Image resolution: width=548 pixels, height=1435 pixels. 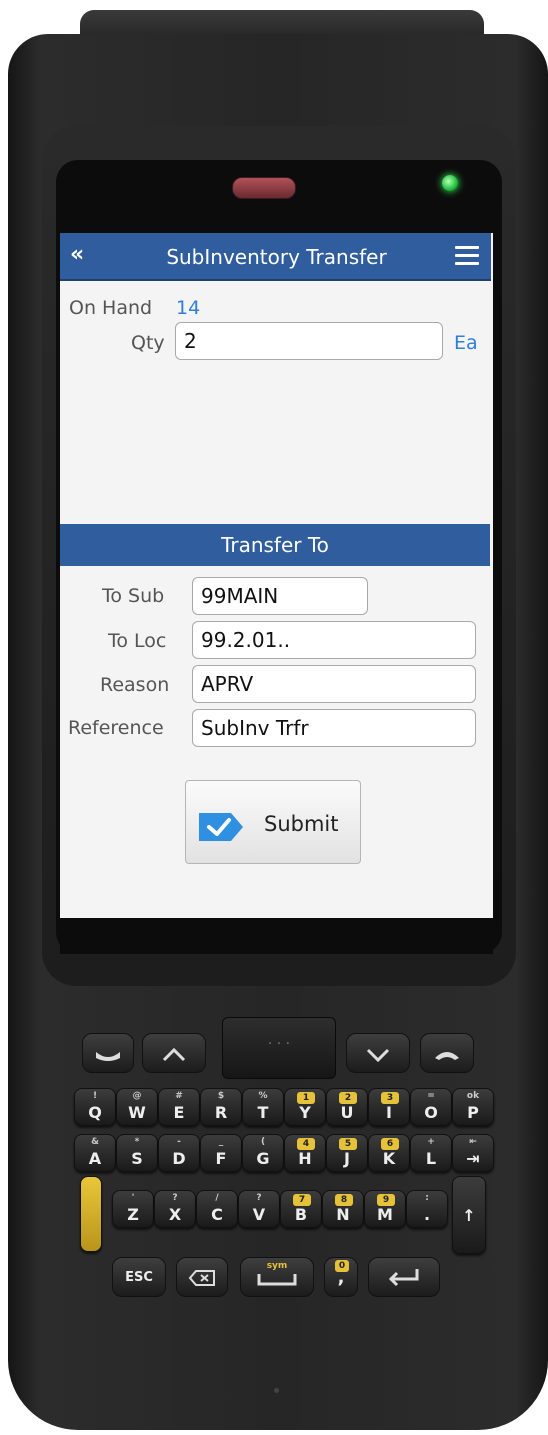 What do you see at coordinates (348, 1144) in the screenshot?
I see `key-symbol: 5` at bounding box center [348, 1144].